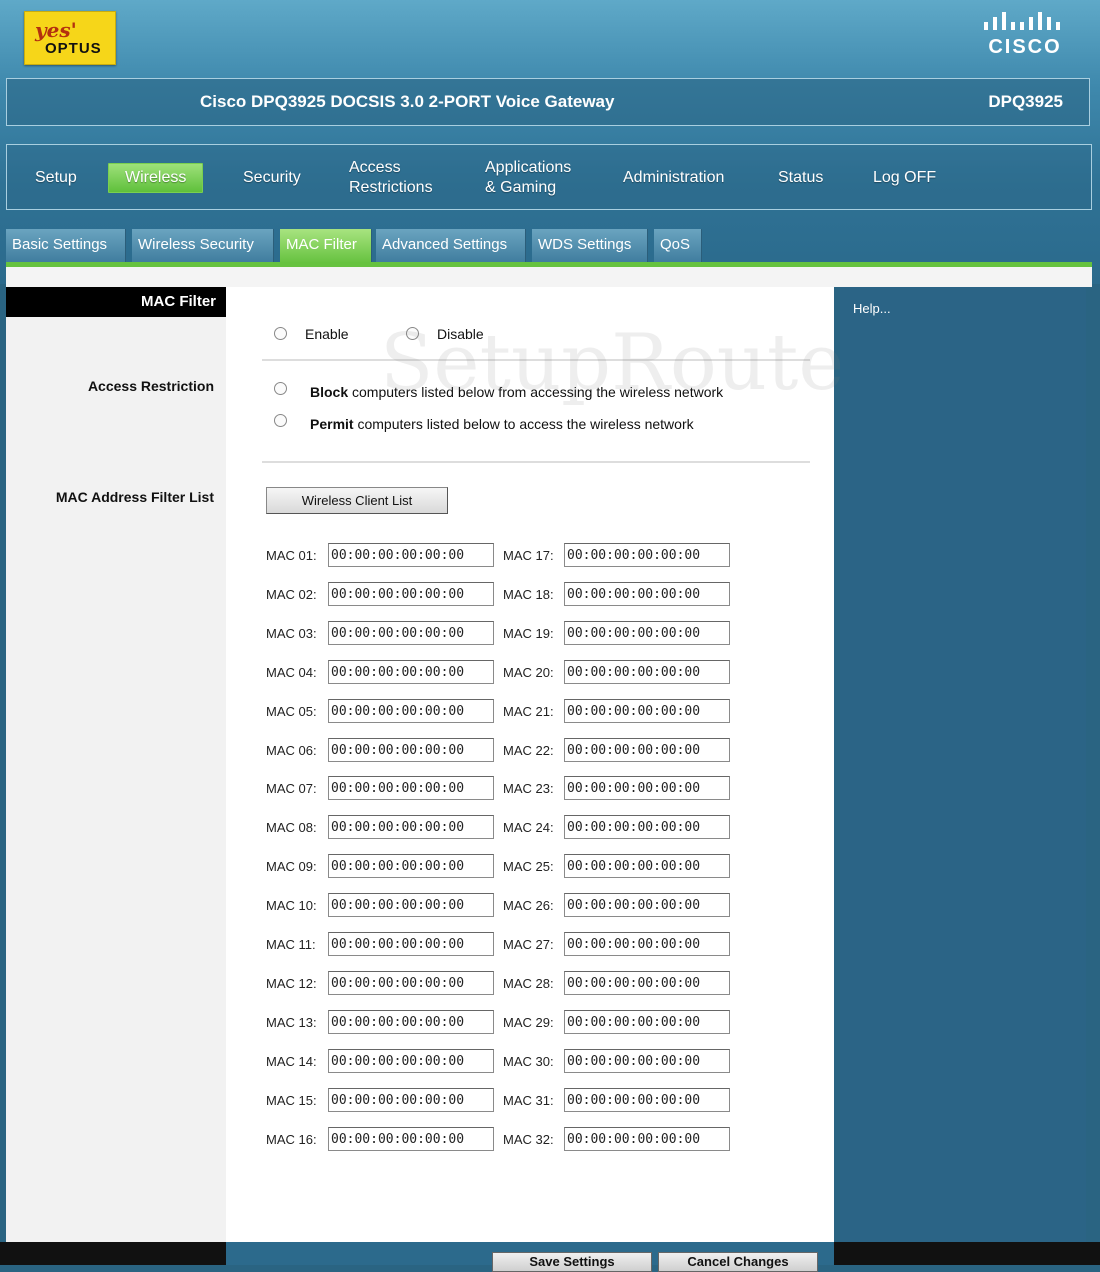 The height and width of the screenshot is (1272, 1100). What do you see at coordinates (528, 1061) in the screenshot?
I see `mac-label: MAC 30:` at bounding box center [528, 1061].